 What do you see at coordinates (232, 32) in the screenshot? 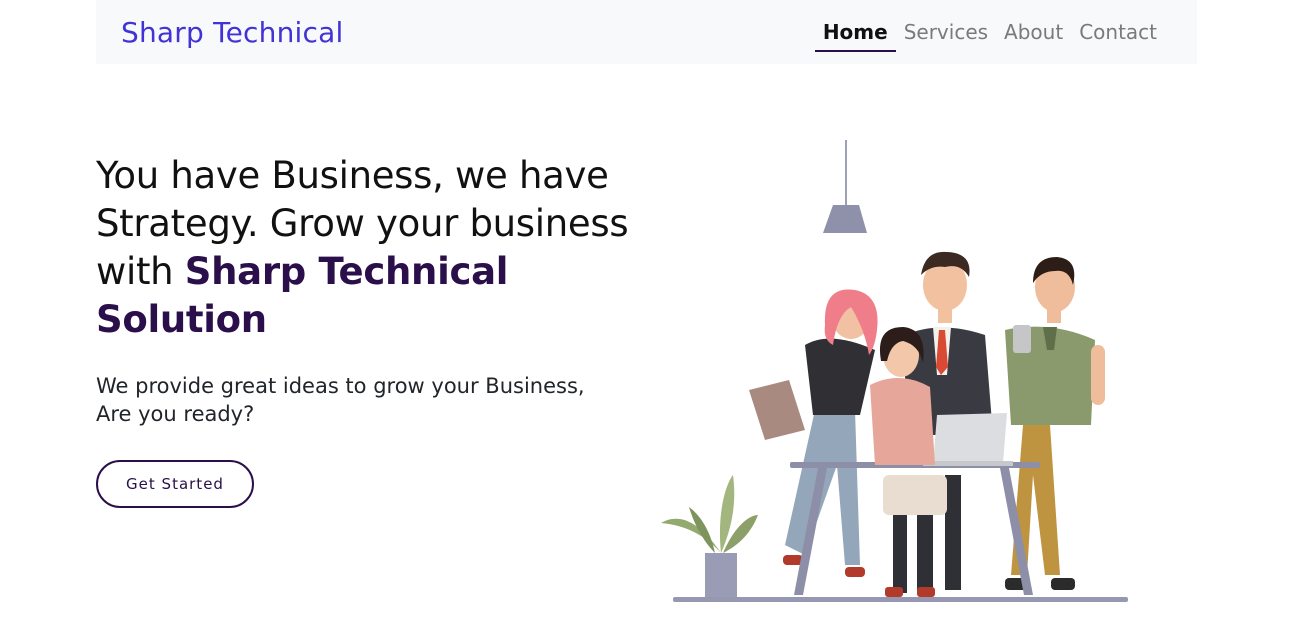
I see `brand-logo: Sharp Technical` at bounding box center [232, 32].